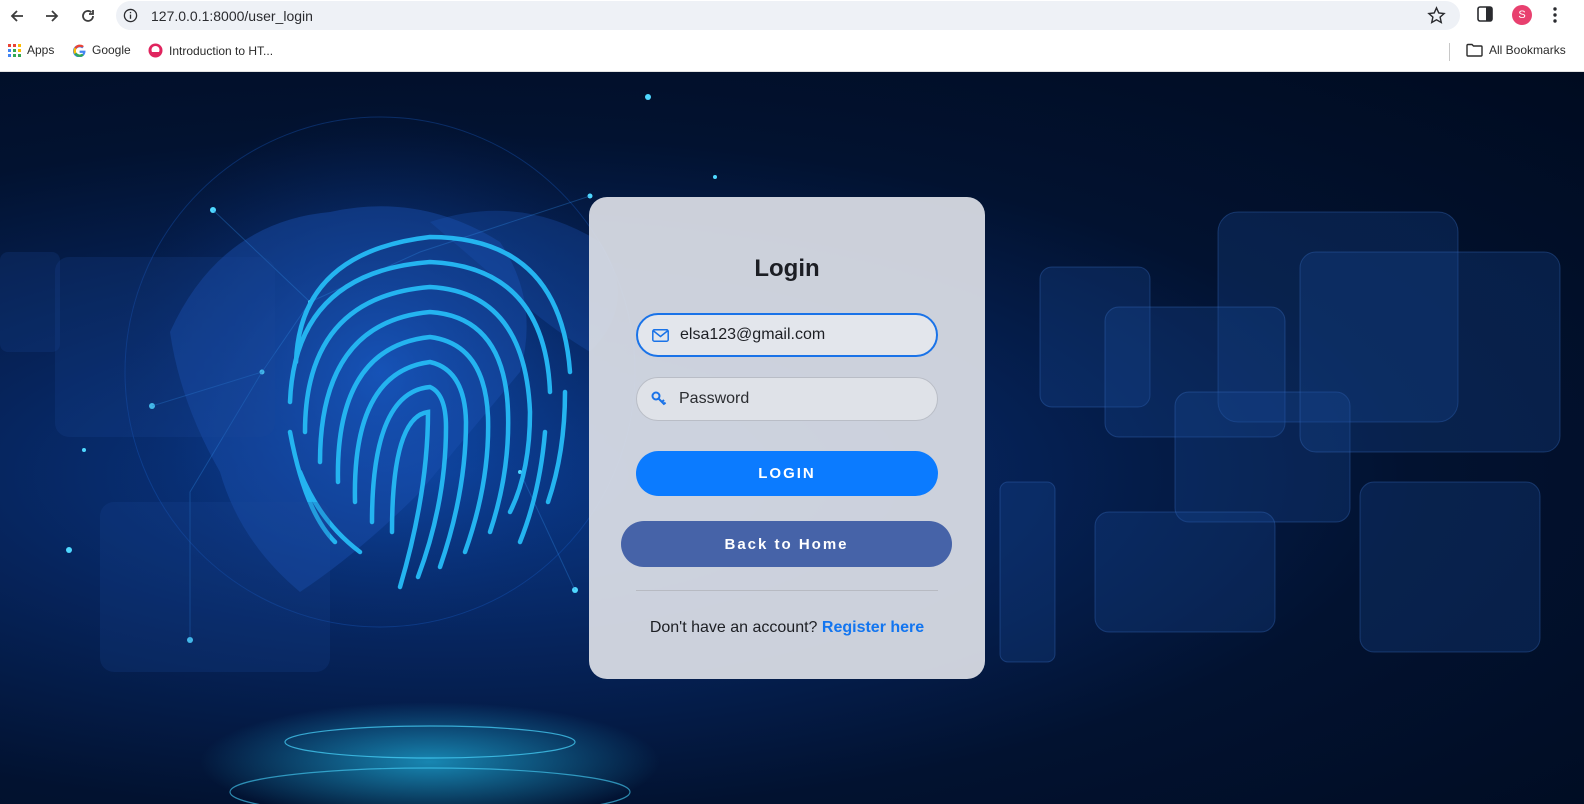 The height and width of the screenshot is (804, 1584). I want to click on register-prompt-text: Don't have an account?, so click(733, 627).